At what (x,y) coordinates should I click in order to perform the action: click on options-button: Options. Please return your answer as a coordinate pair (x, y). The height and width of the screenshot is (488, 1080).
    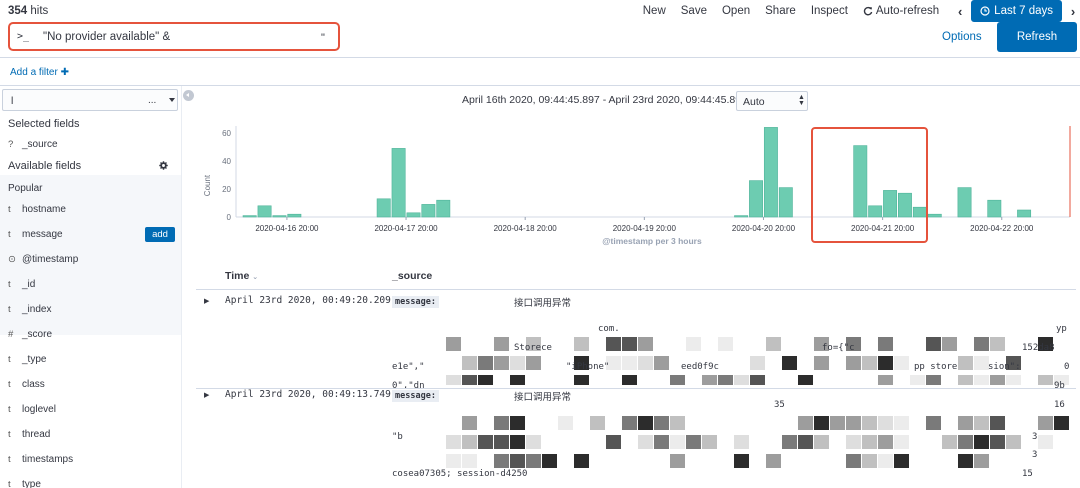
    Looking at the image, I should click on (962, 37).